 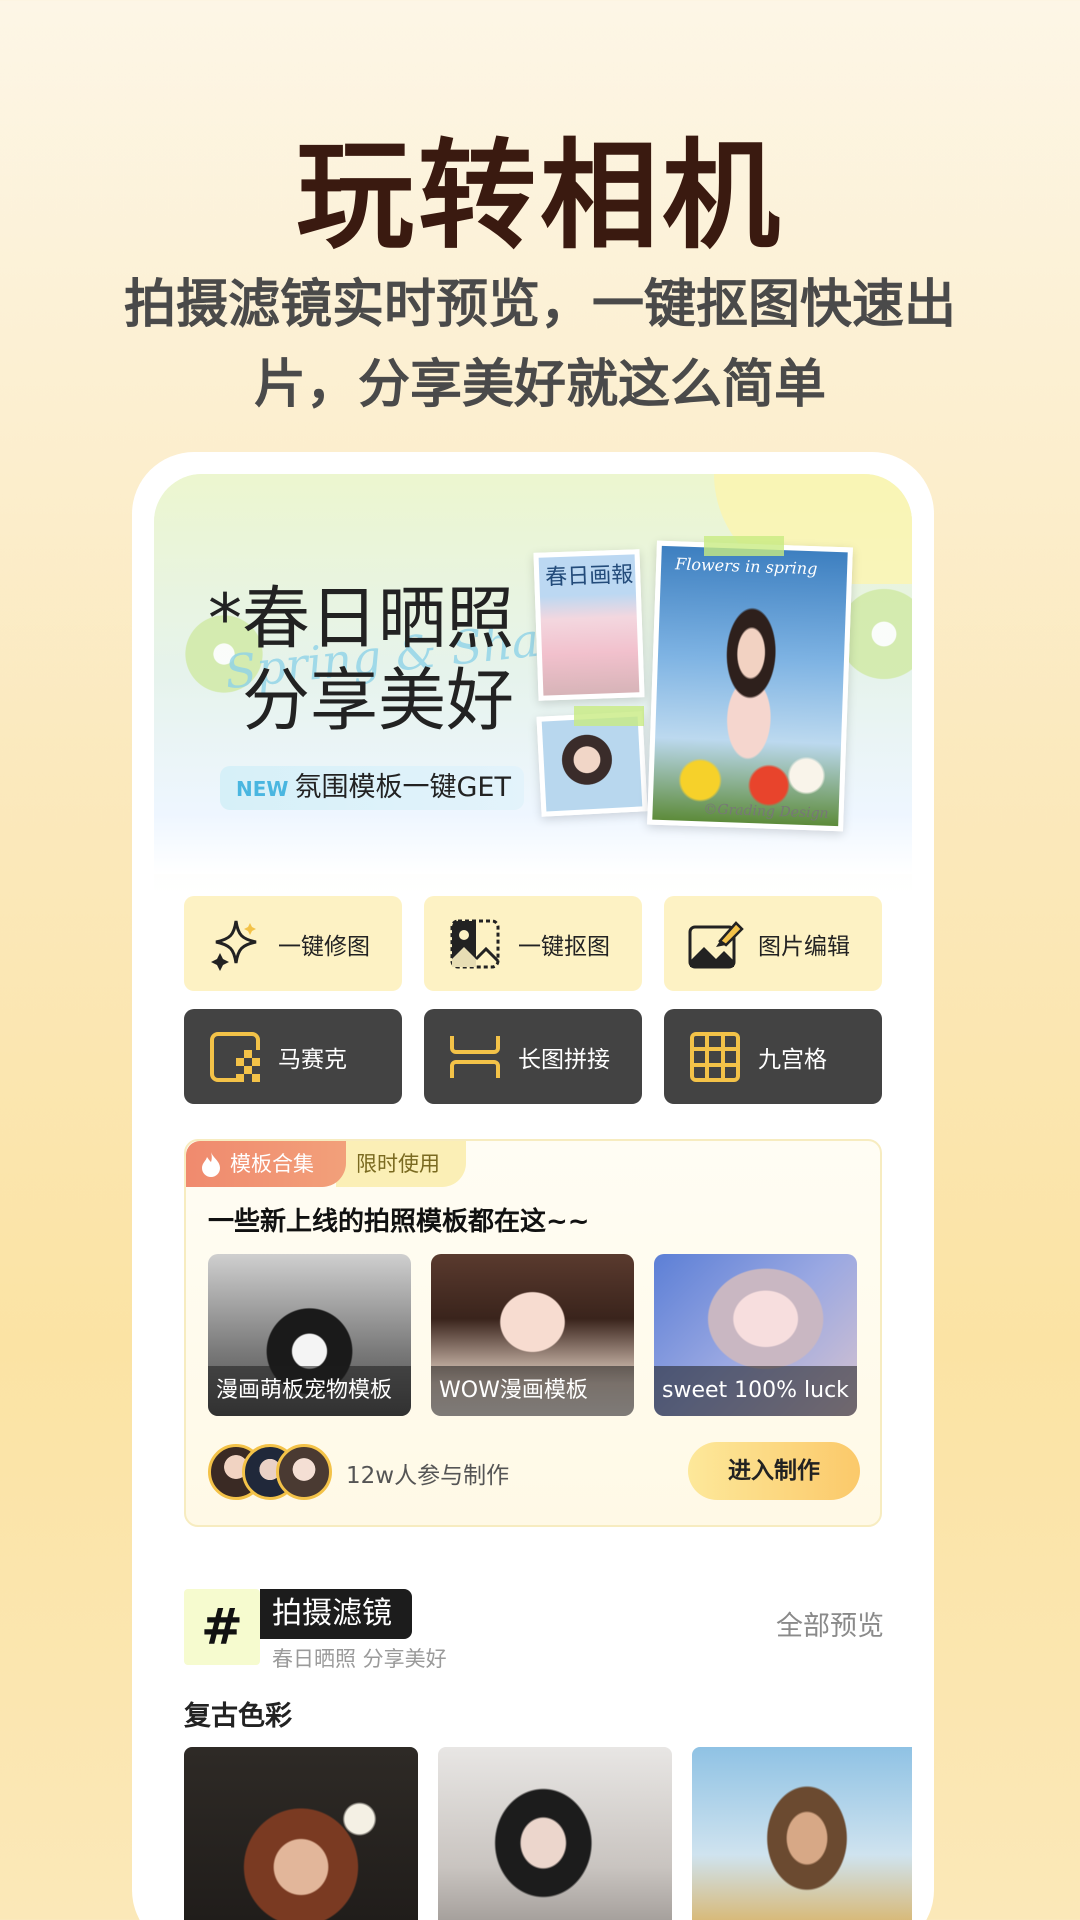 What do you see at coordinates (336, 1614) in the screenshot?
I see `filters-title: 拍摄滤镜` at bounding box center [336, 1614].